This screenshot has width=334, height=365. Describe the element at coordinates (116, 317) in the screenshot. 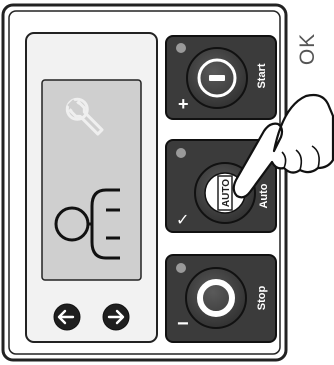

I see `arrow-right-icon` at that location.